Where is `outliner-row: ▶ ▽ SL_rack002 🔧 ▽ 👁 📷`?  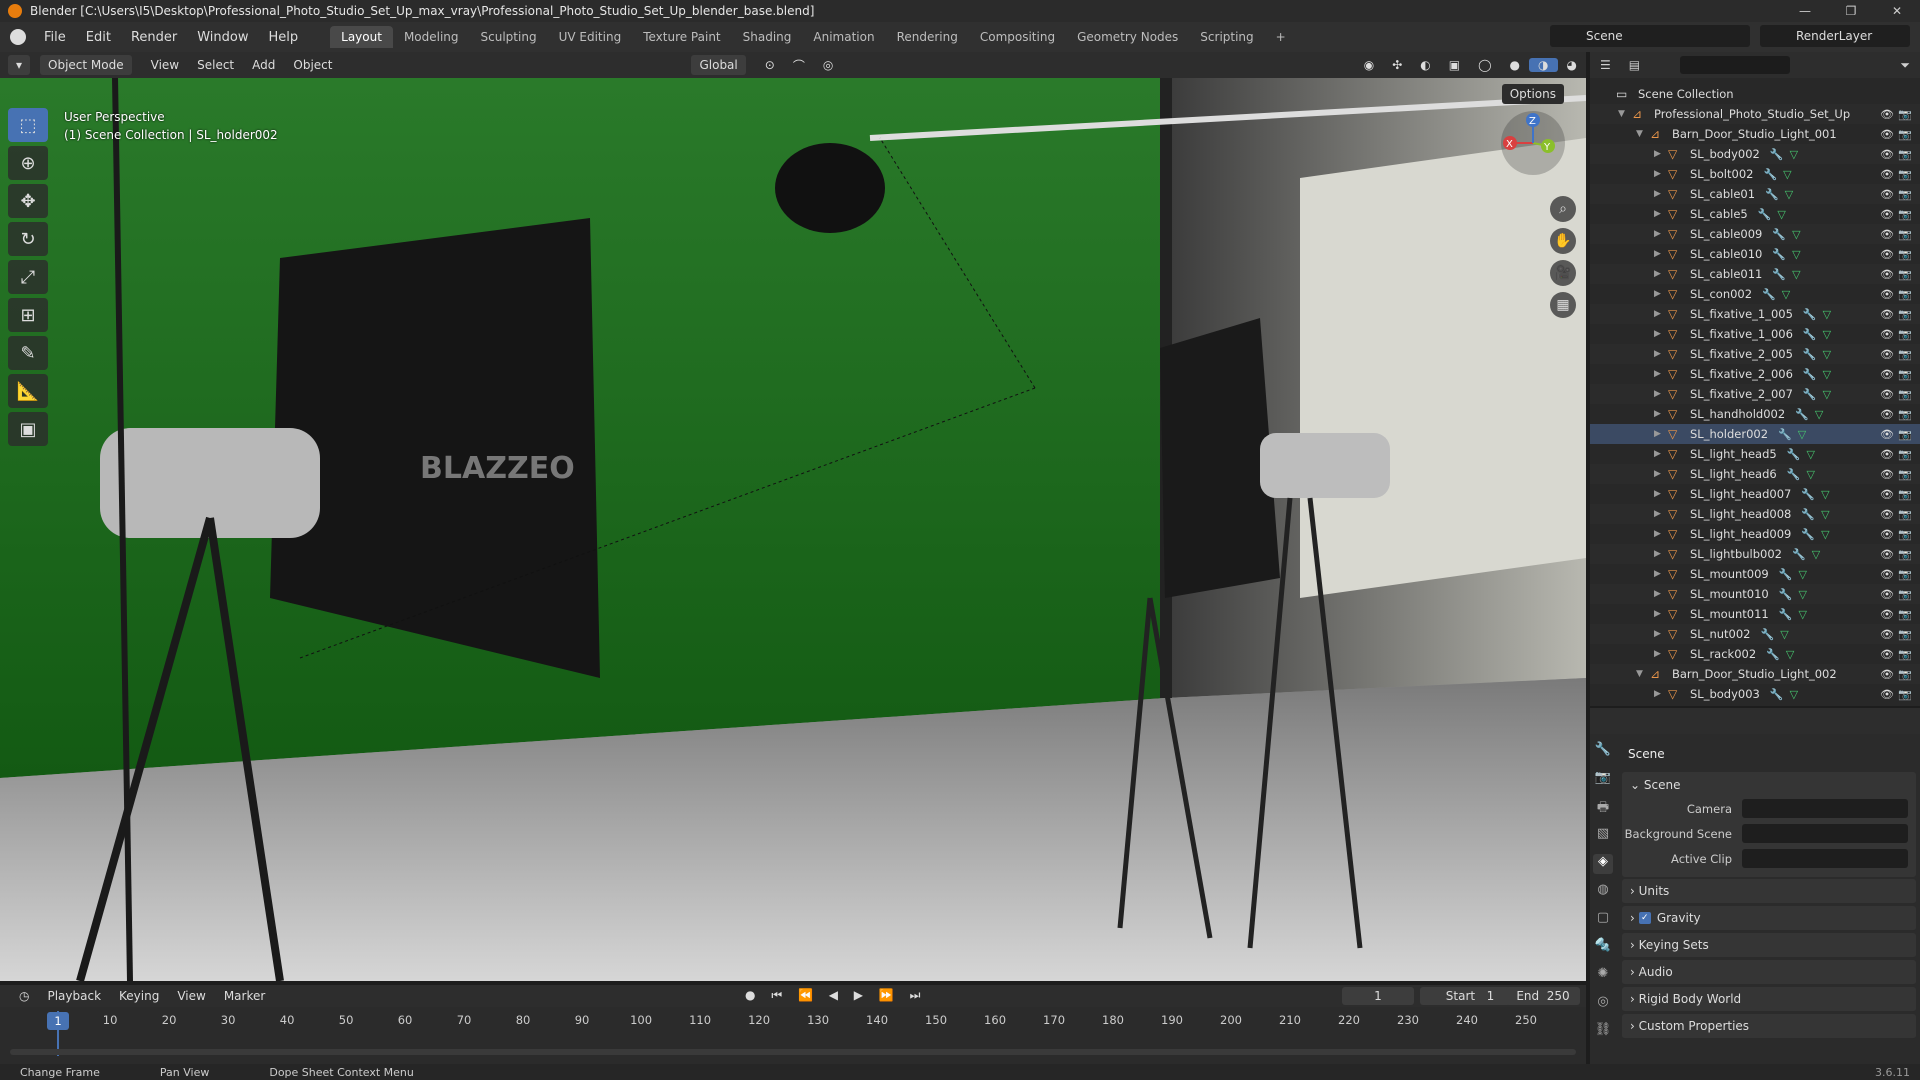 outliner-row: ▶ ▽ SL_rack002 🔧 ▽ 👁 📷 is located at coordinates (1755, 654).